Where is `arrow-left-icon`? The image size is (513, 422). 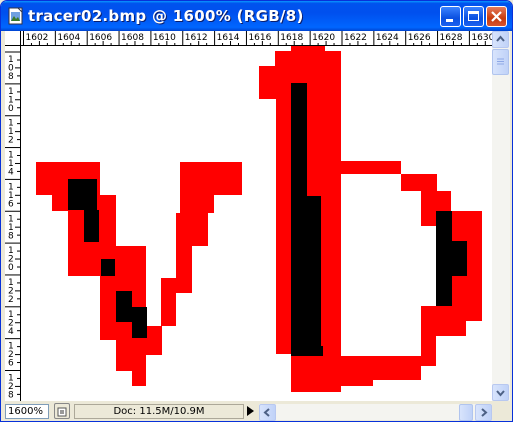 arrow-left-icon is located at coordinates (266, 412).